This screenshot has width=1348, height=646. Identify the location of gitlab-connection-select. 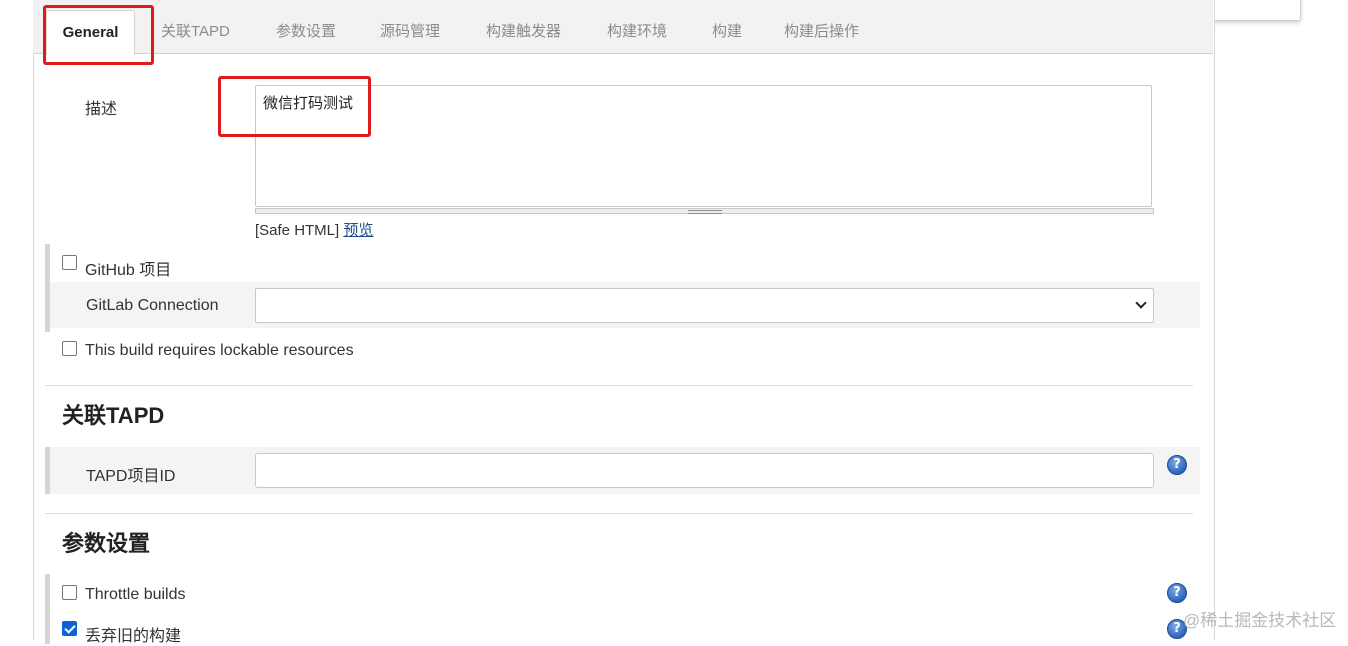
(704, 305).